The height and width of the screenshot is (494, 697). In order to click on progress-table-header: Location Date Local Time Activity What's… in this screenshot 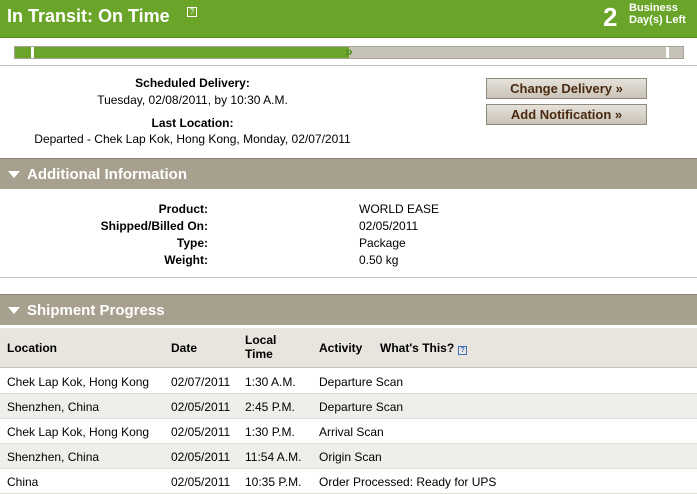, I will do `click(348, 348)`.